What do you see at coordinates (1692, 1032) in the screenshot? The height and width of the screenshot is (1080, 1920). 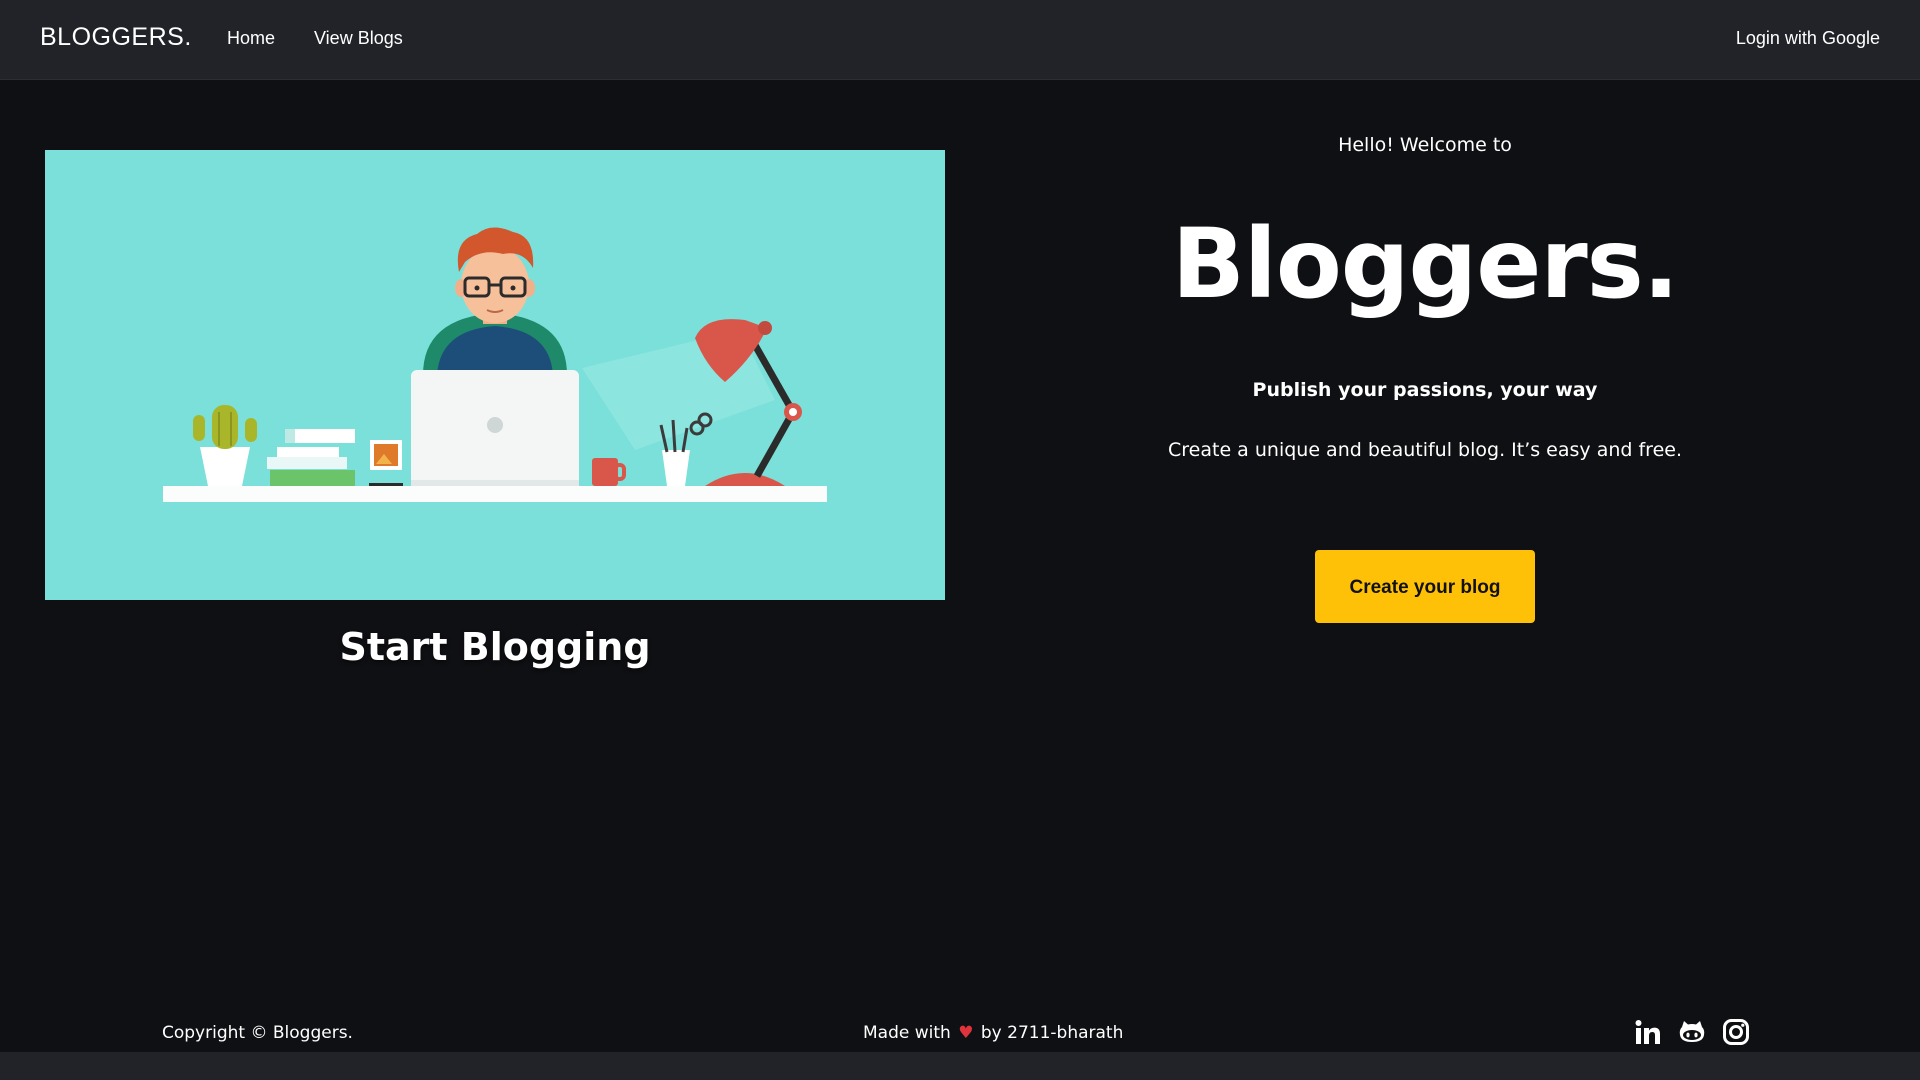 I see `github-icon` at bounding box center [1692, 1032].